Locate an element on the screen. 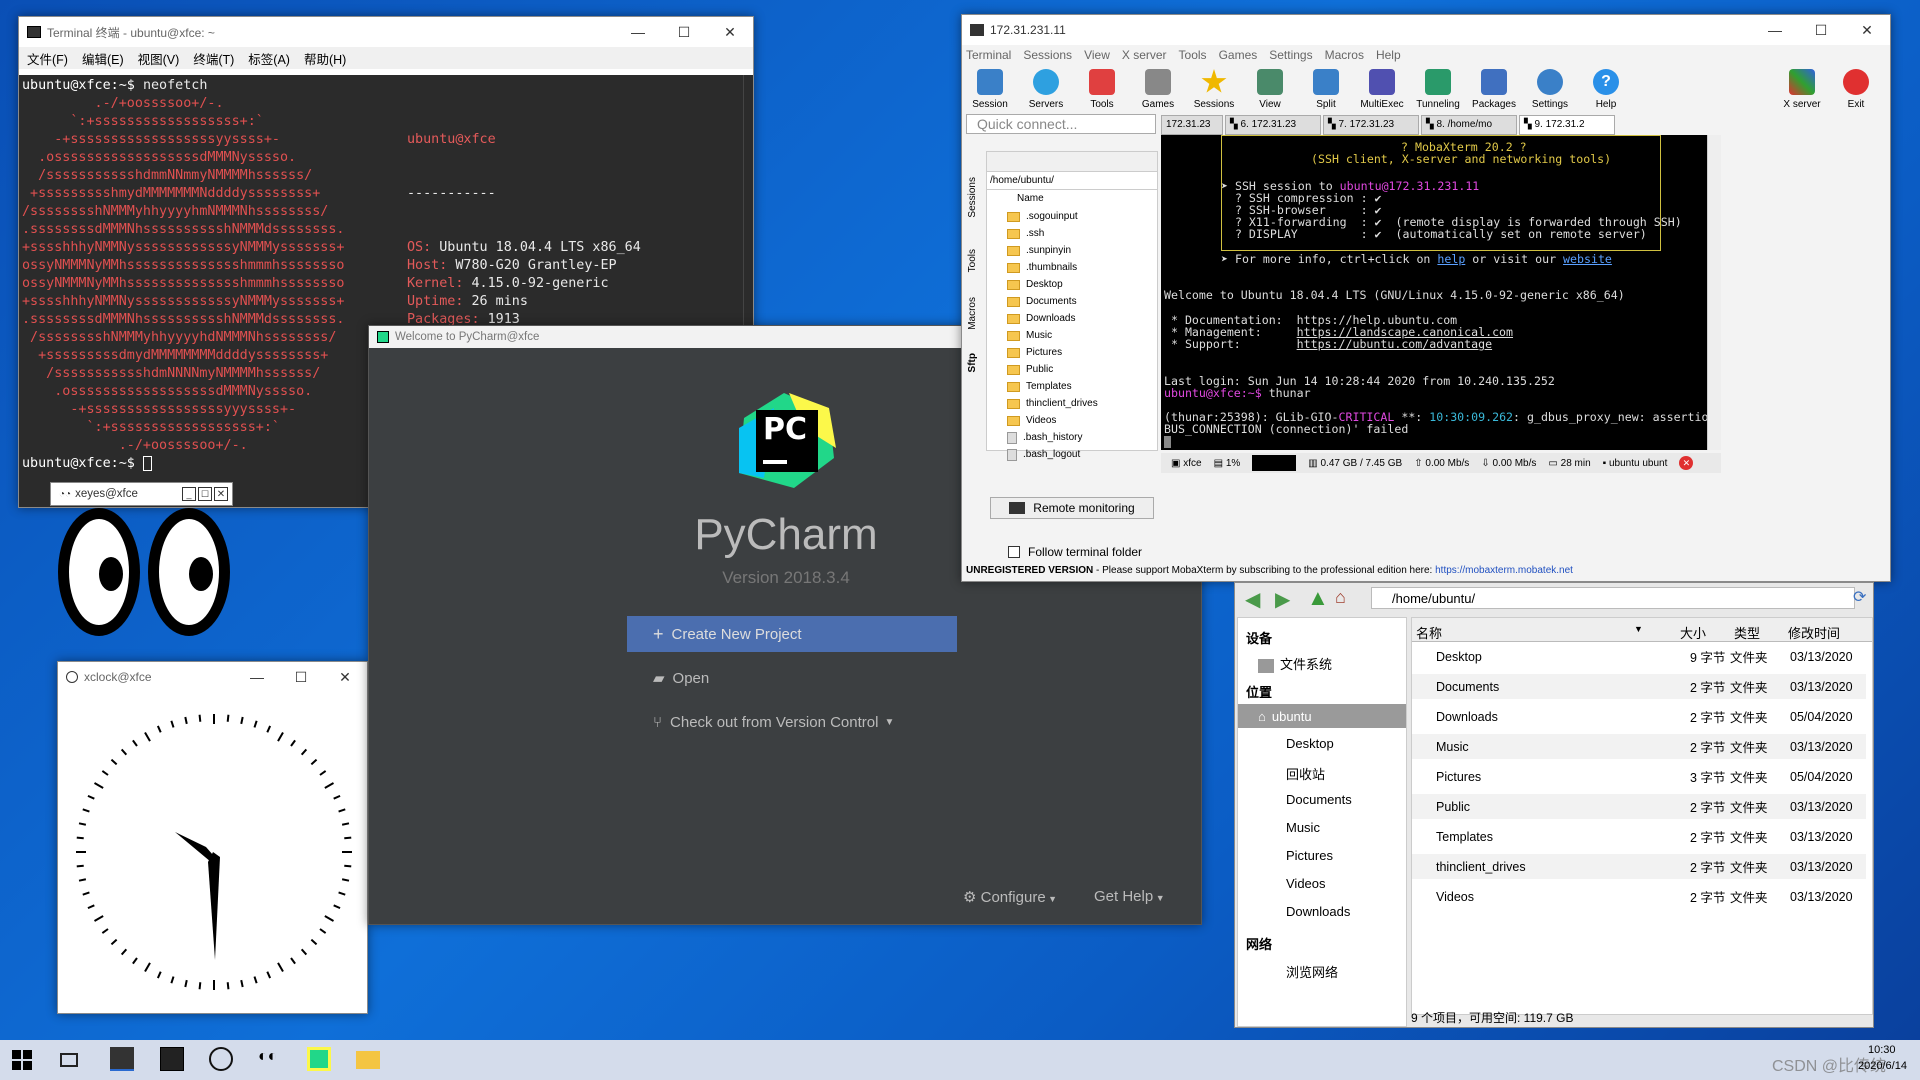 Image resolution: width=1920 pixels, height=1080 pixels. taskbar-time: 10:30 is located at coordinates (1882, 1050).